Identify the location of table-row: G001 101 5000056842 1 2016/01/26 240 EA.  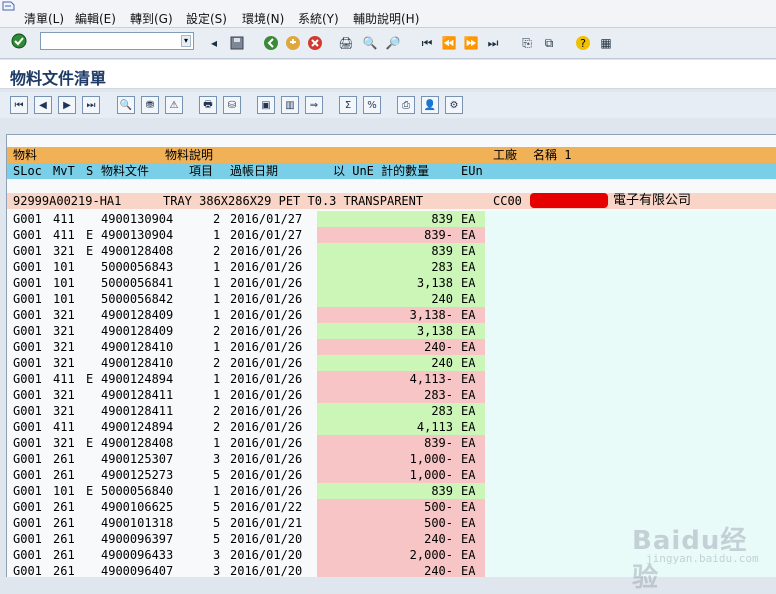
(391, 299).